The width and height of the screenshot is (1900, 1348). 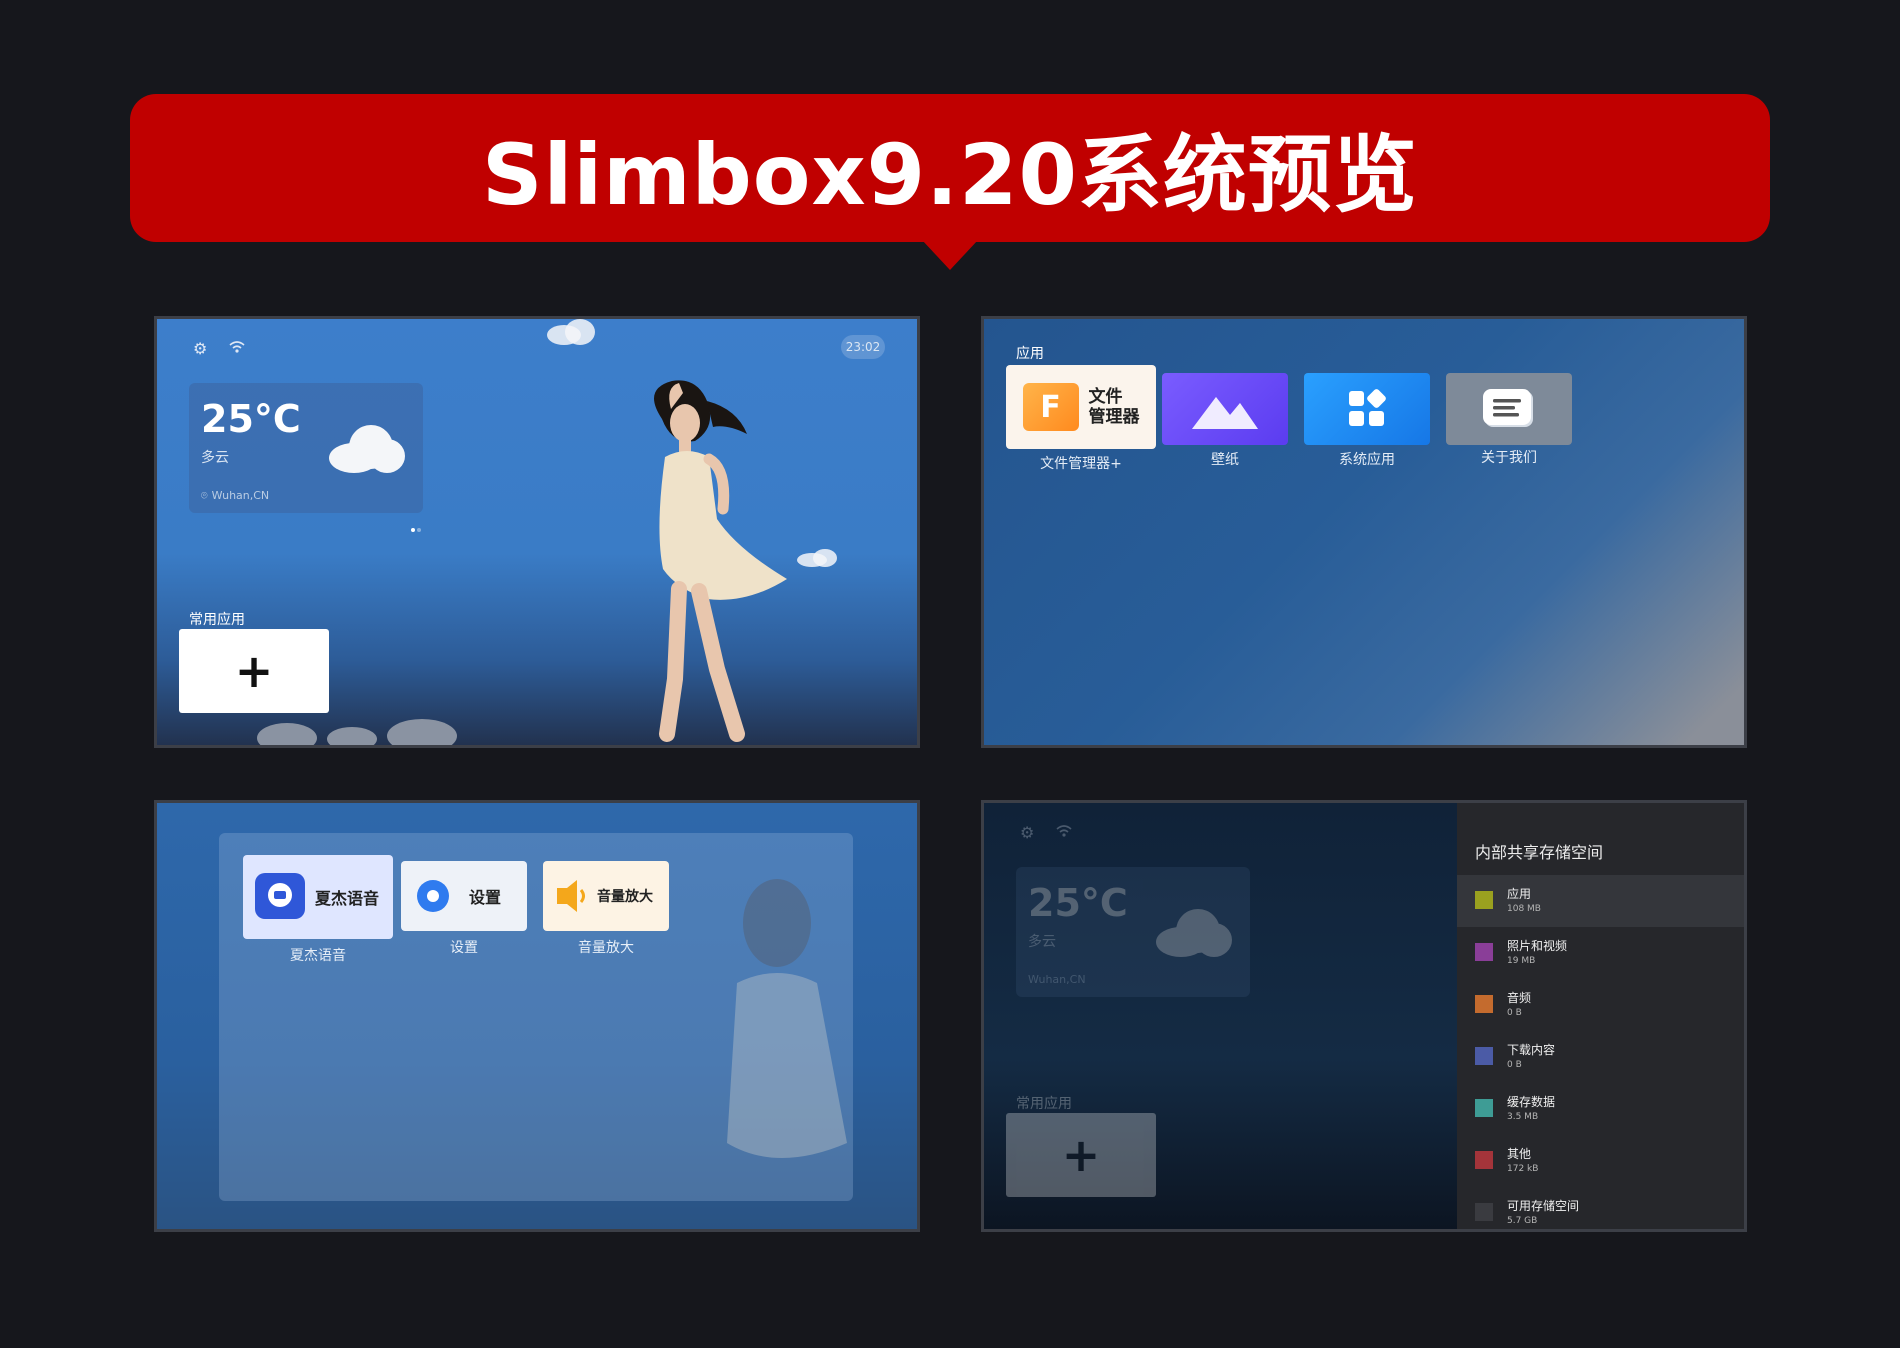 I want to click on folder-tile-text-settings: 设置, so click(x=485, y=897).